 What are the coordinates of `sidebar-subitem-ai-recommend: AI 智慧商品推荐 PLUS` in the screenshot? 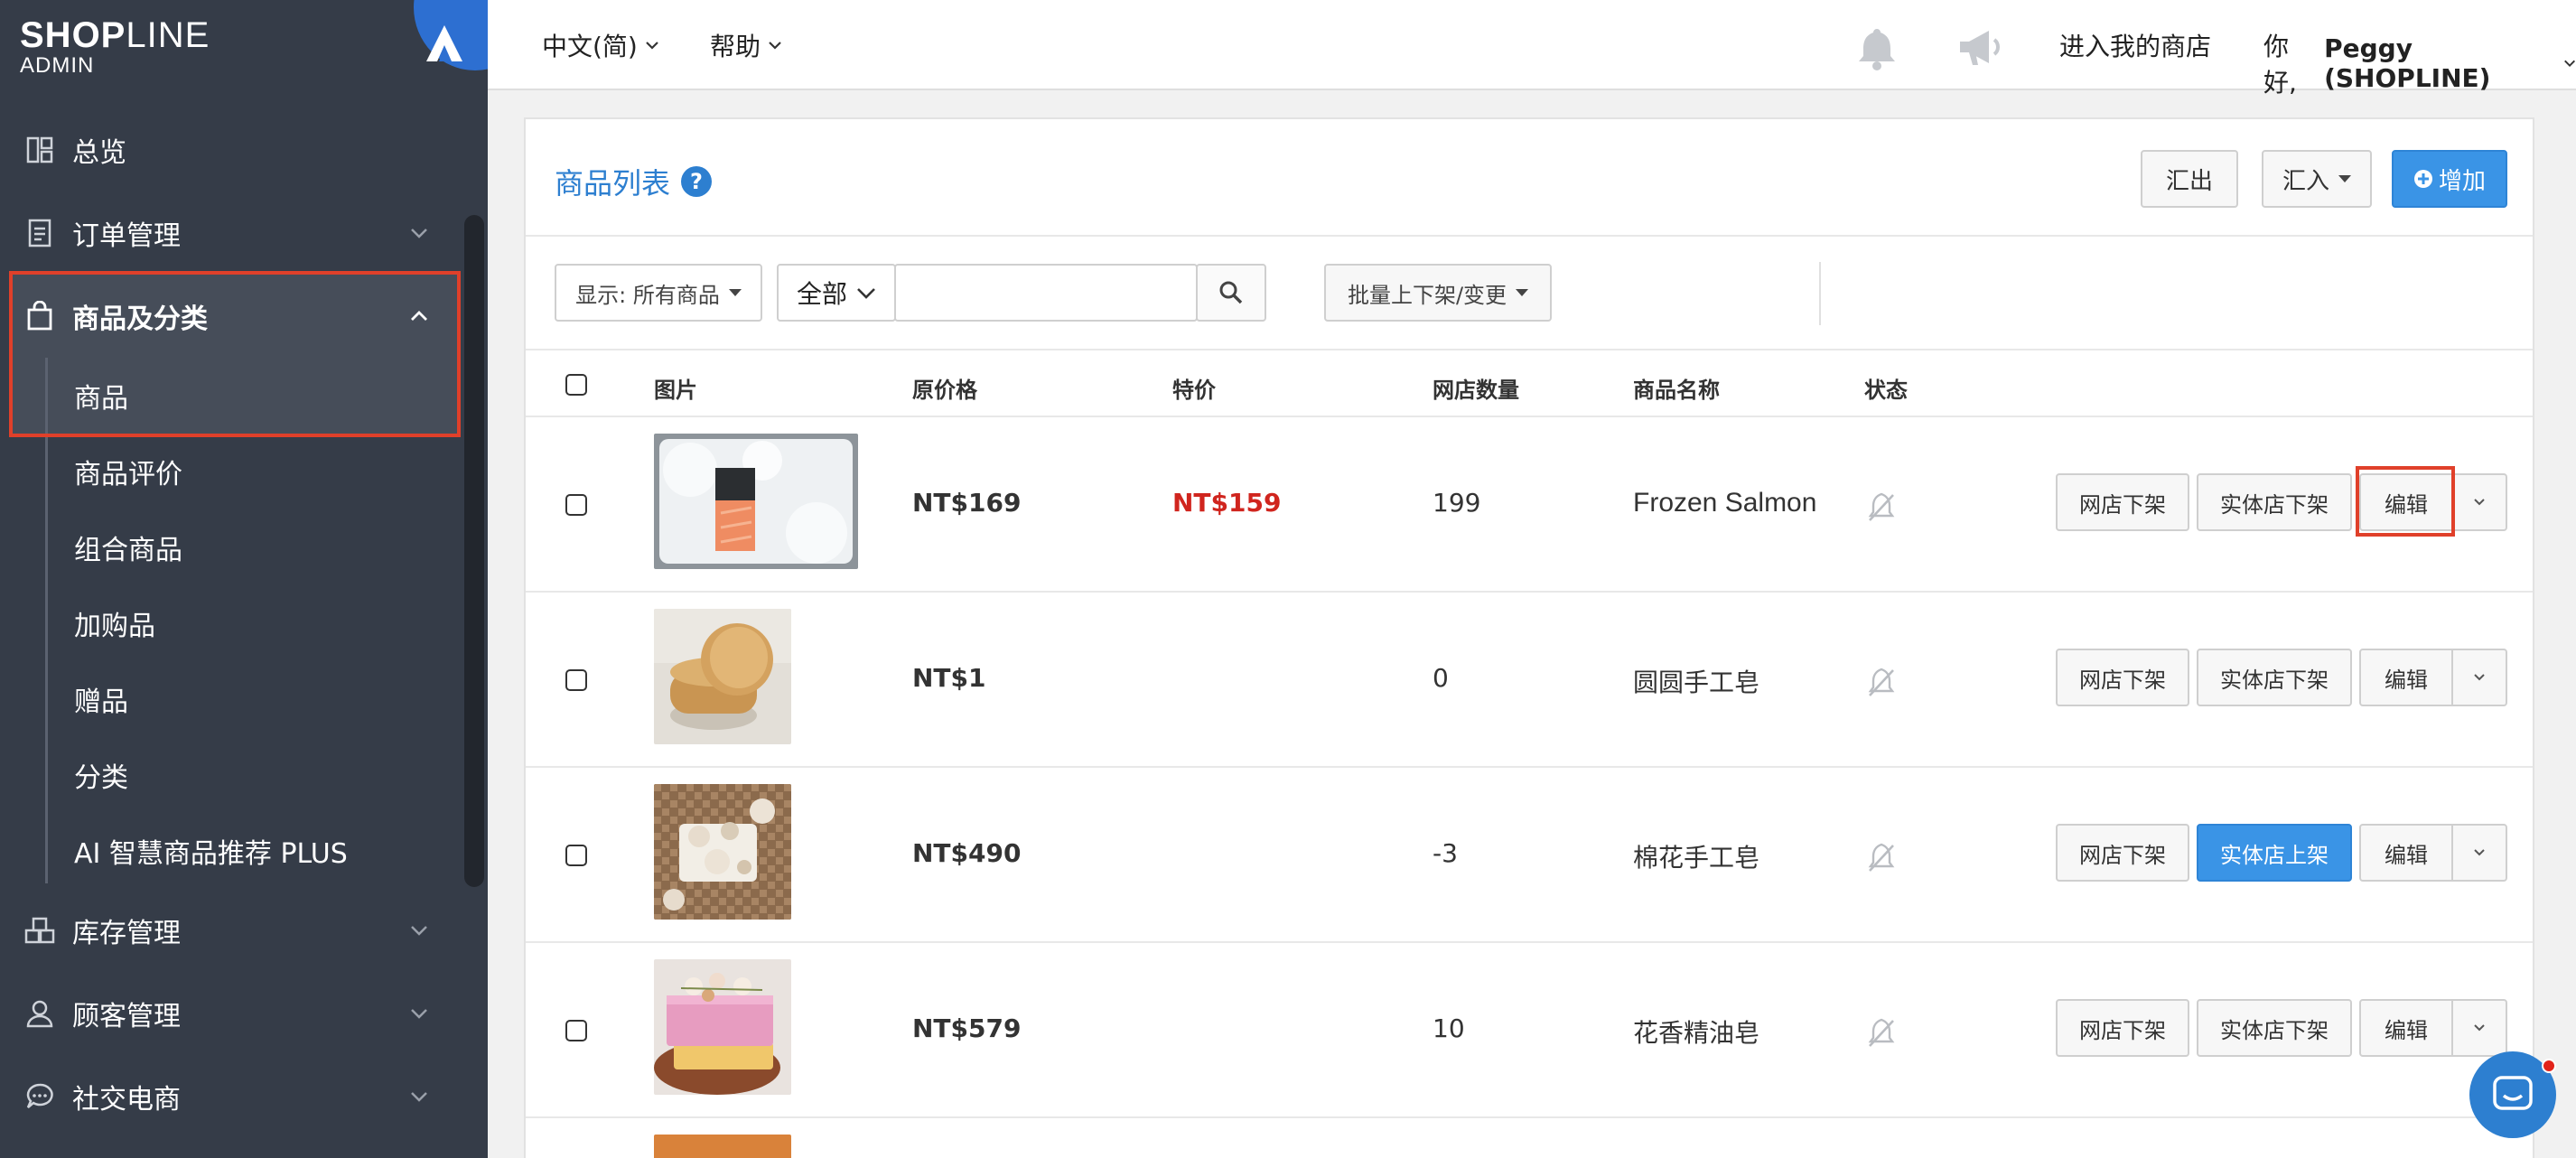 It's located at (253, 851).